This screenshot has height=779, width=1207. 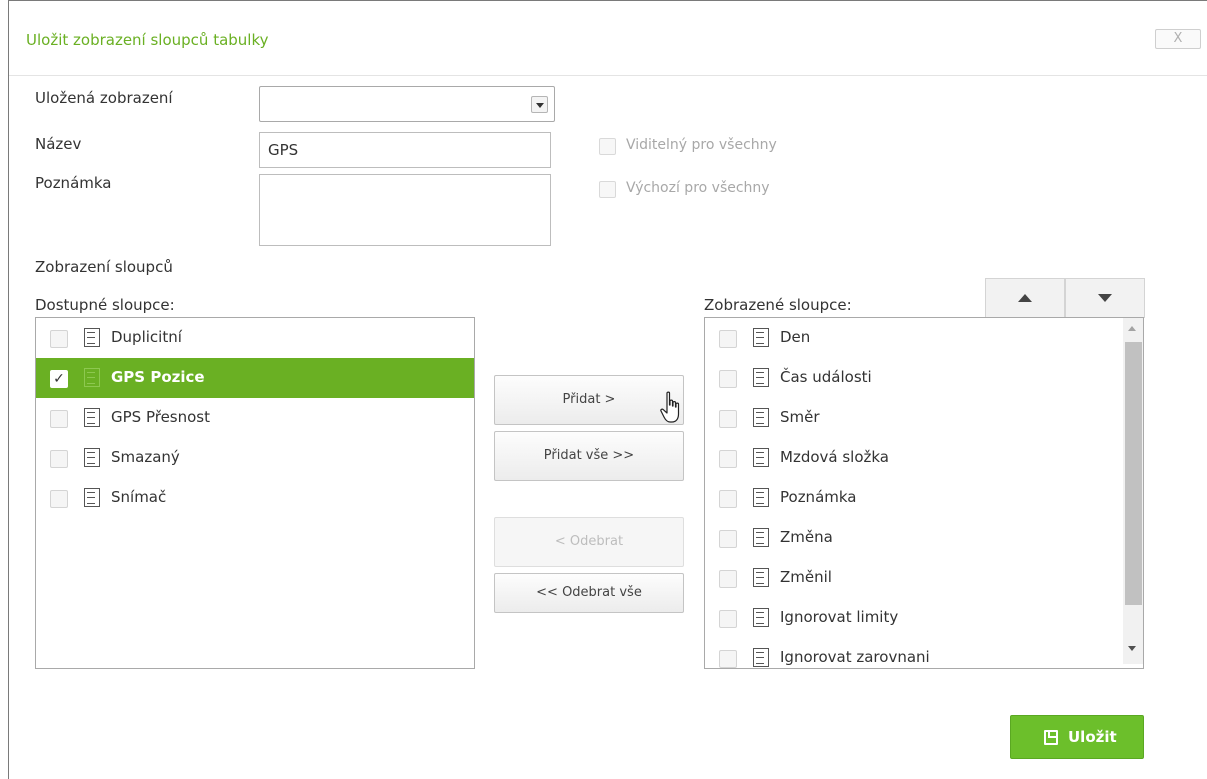 I want to click on column-label: GPS Přesnost, so click(x=161, y=417).